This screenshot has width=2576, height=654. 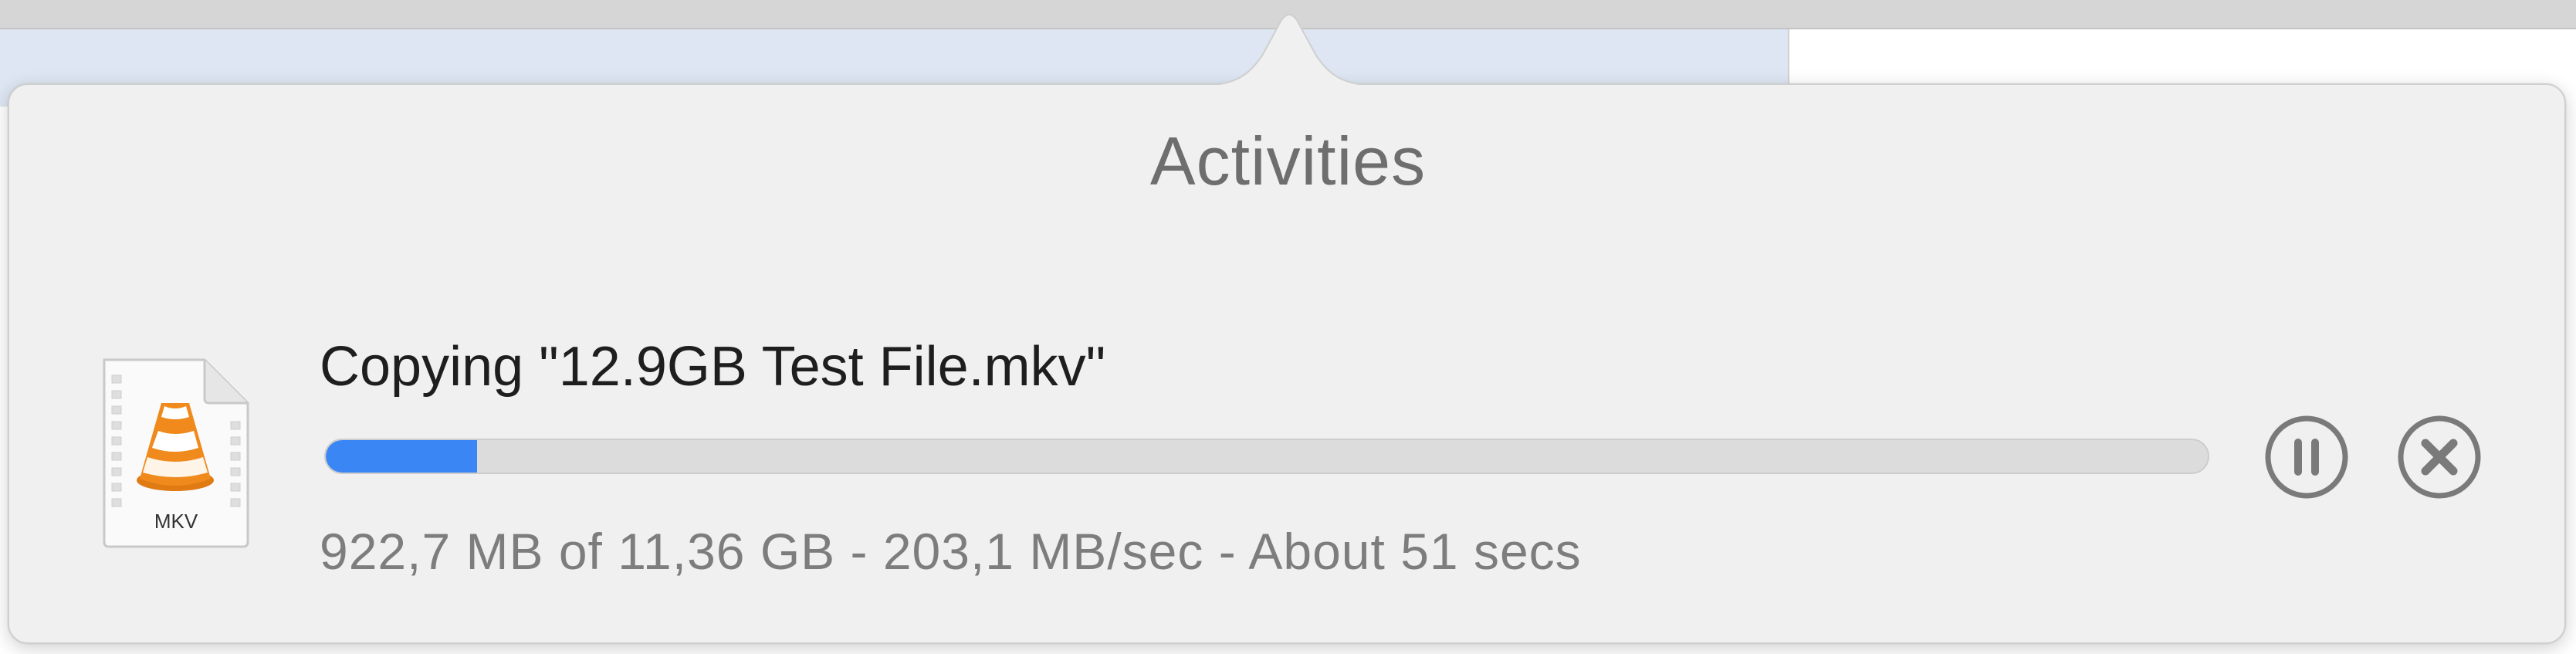 I want to click on close-circle-icon, so click(x=2439, y=457).